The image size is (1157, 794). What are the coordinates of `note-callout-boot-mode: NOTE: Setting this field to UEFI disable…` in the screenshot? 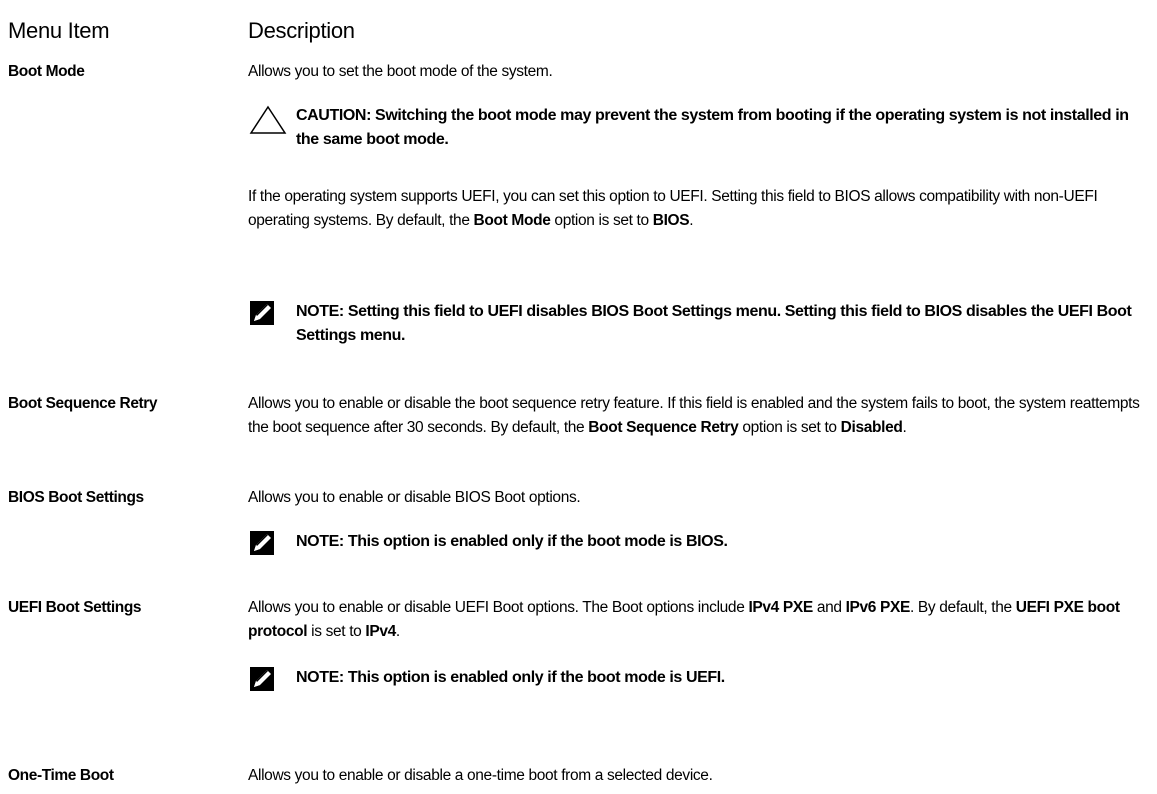 It's located at (698, 325).